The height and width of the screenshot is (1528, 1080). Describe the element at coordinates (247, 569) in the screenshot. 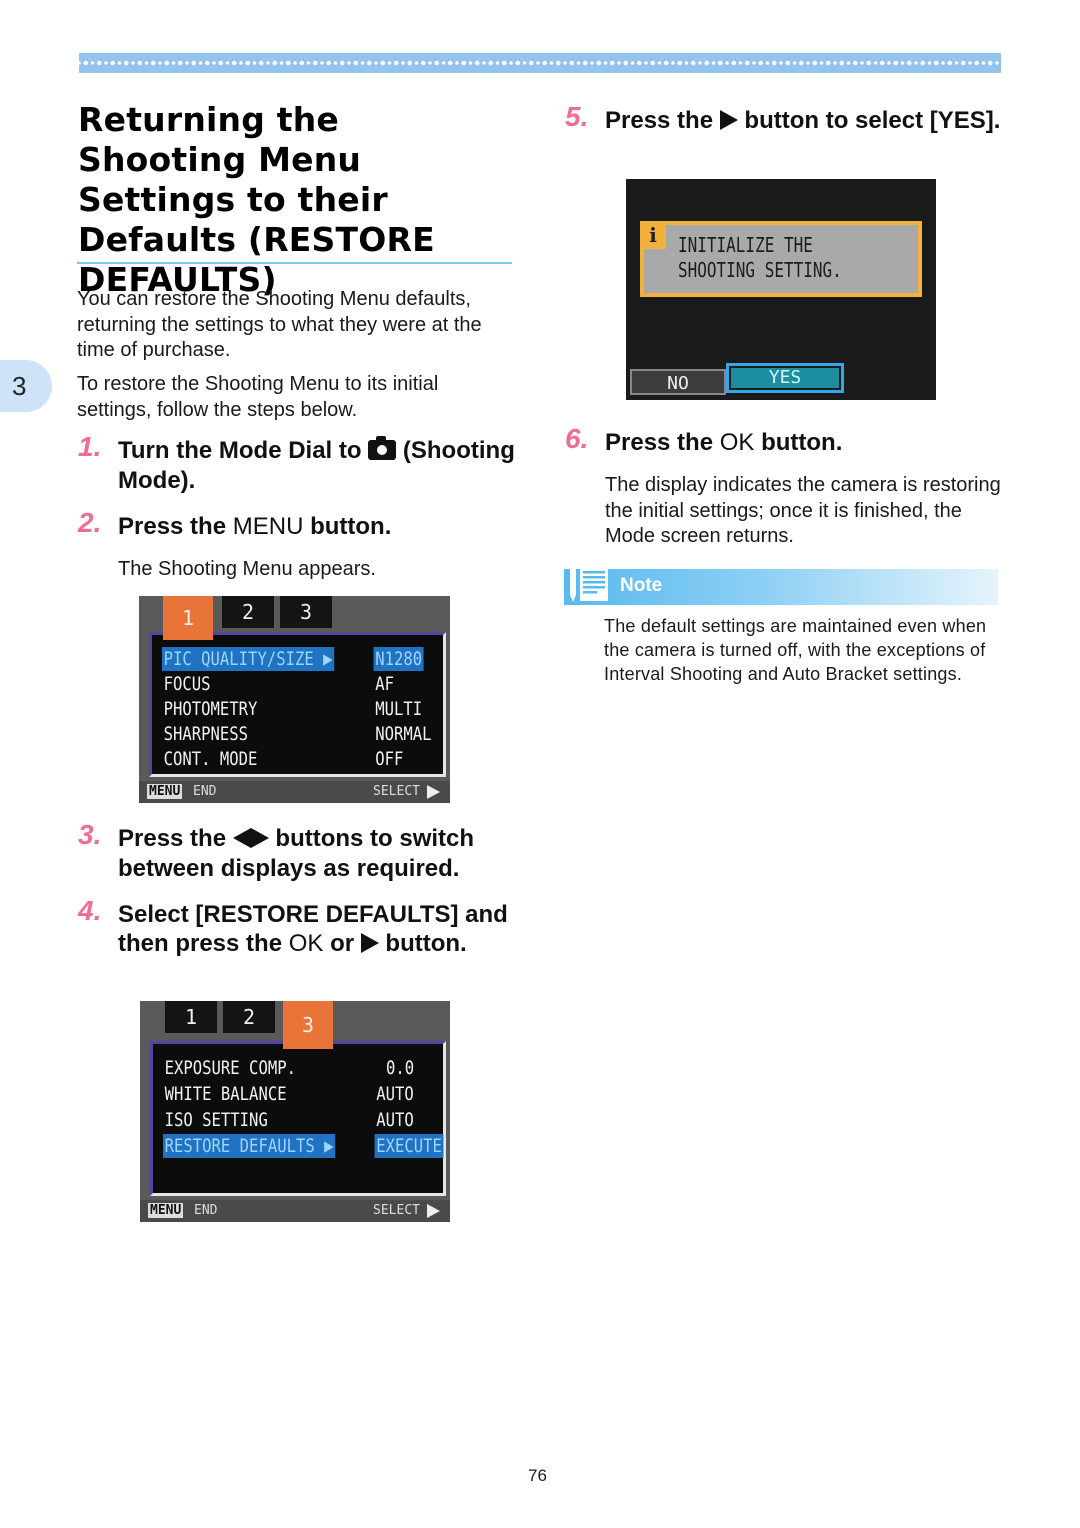

I see `step-2-result: The Shooting Menu appears.` at that location.